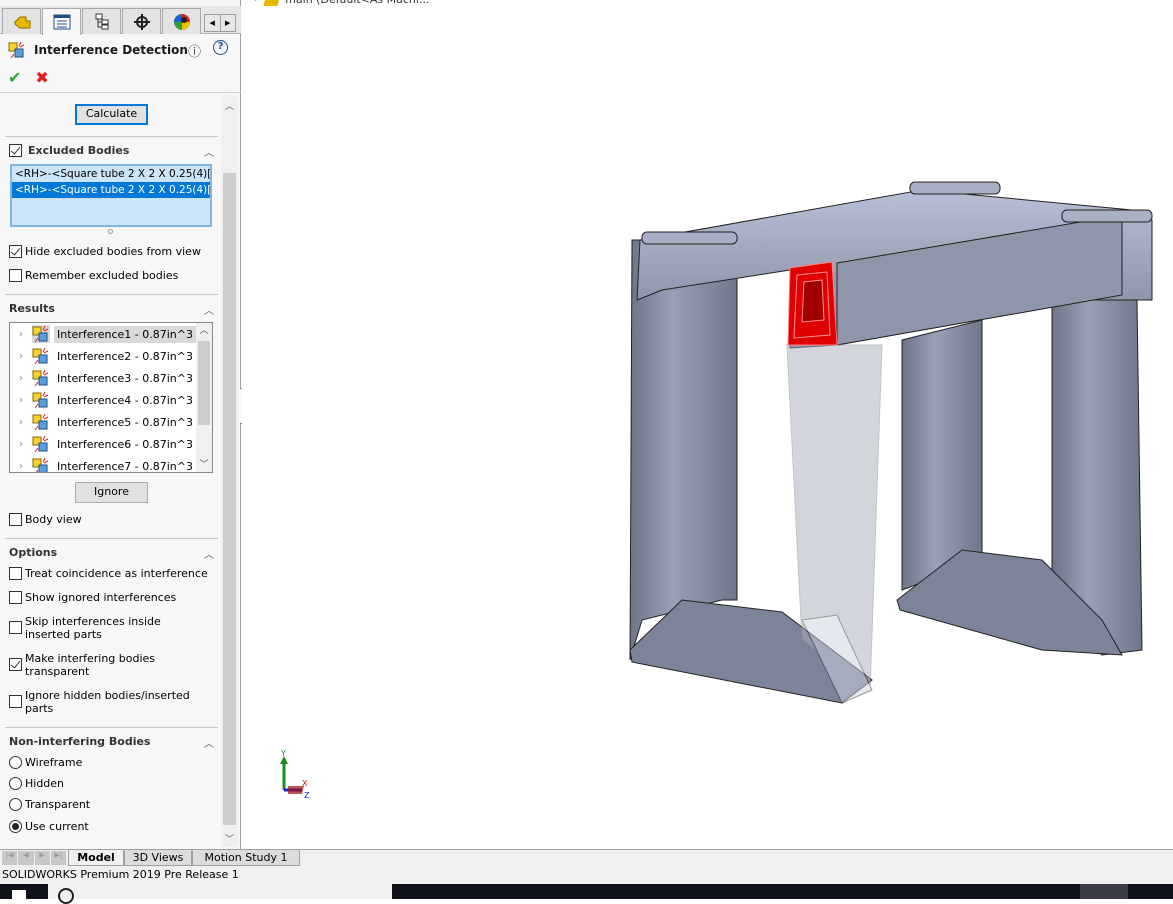 The height and width of the screenshot is (904, 1173). Describe the element at coordinates (41, 334) in the screenshot. I see `interference-icon` at that location.